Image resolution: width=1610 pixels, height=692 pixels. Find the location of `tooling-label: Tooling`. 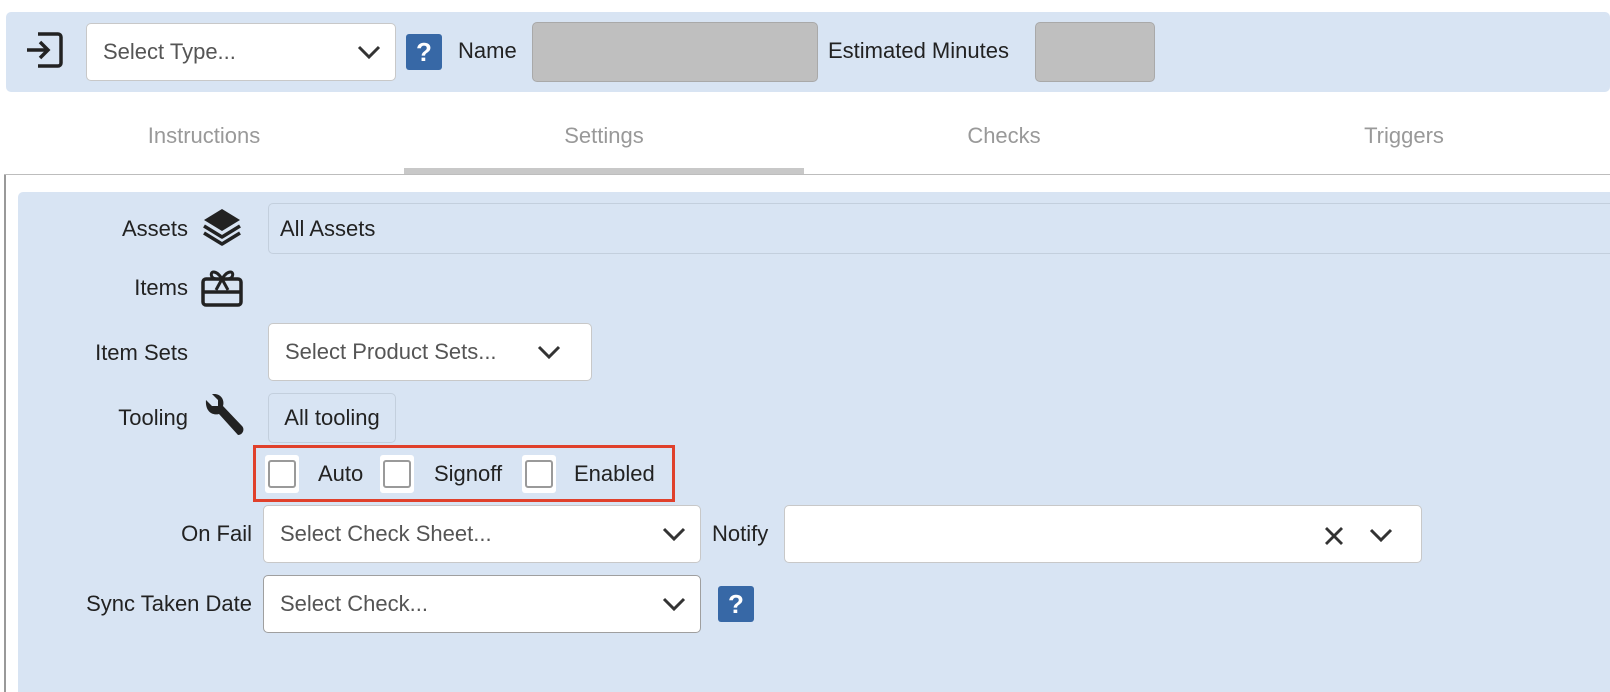

tooling-label: Tooling is located at coordinates (153, 417).